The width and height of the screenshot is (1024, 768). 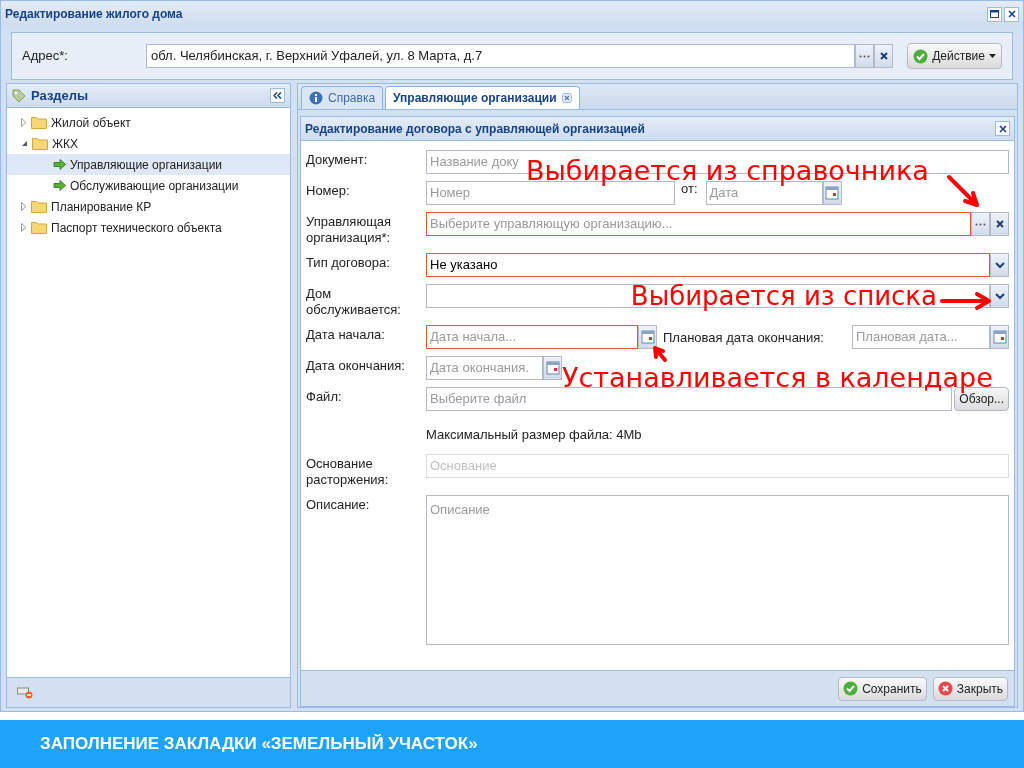 What do you see at coordinates (24, 143) in the screenshot?
I see `expanded-icon` at bounding box center [24, 143].